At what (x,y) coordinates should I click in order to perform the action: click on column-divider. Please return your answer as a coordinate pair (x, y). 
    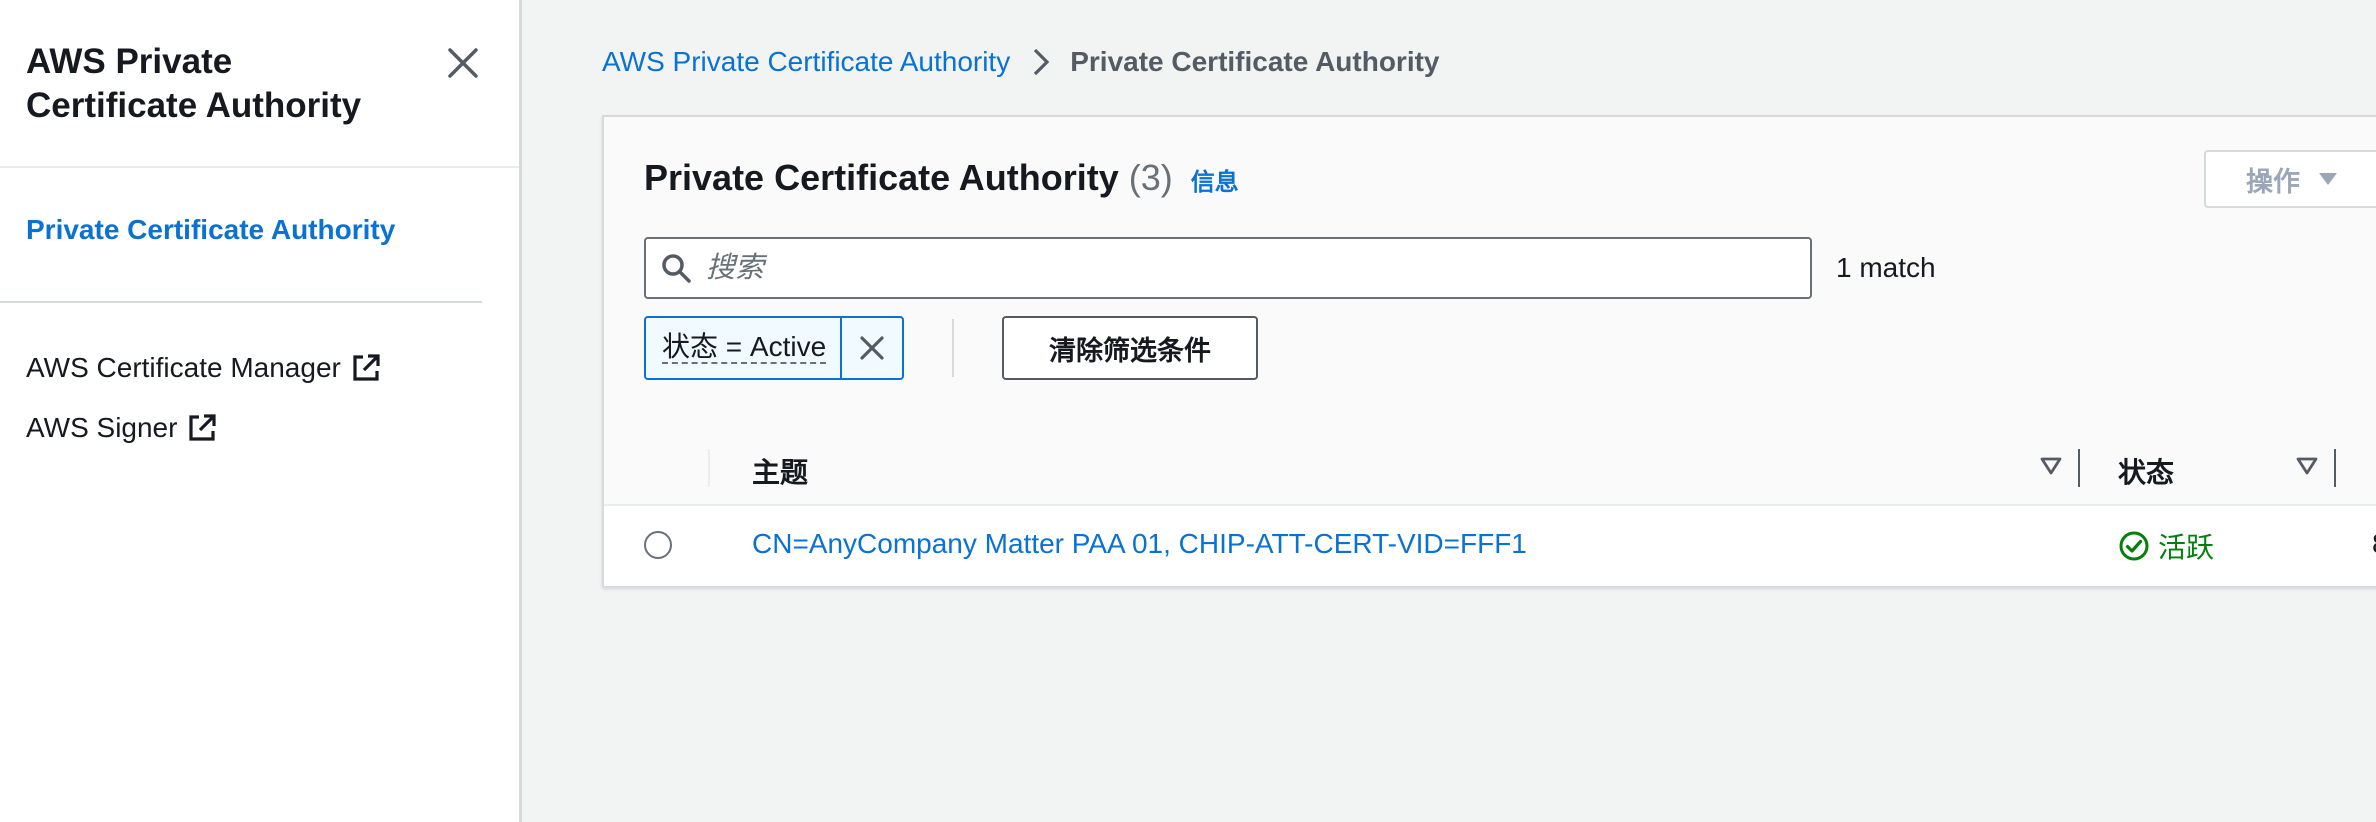
    Looking at the image, I should click on (709, 468).